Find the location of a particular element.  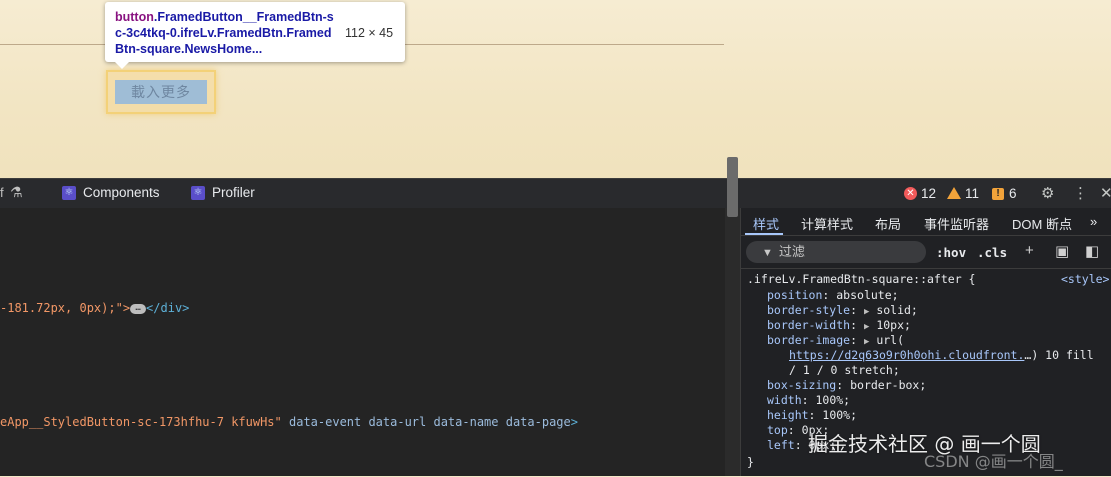

issue-count: ! 6 is located at coordinates (1004, 193).